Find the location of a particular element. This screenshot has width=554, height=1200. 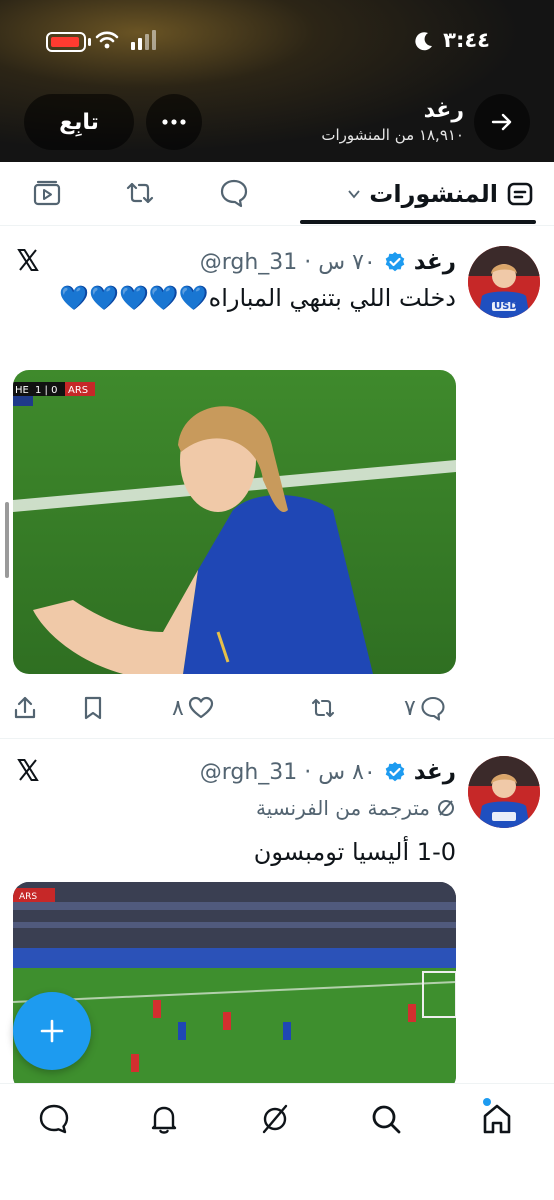

post-handle-time: @rgh_31 · ٧٠ س is located at coordinates (287, 262).